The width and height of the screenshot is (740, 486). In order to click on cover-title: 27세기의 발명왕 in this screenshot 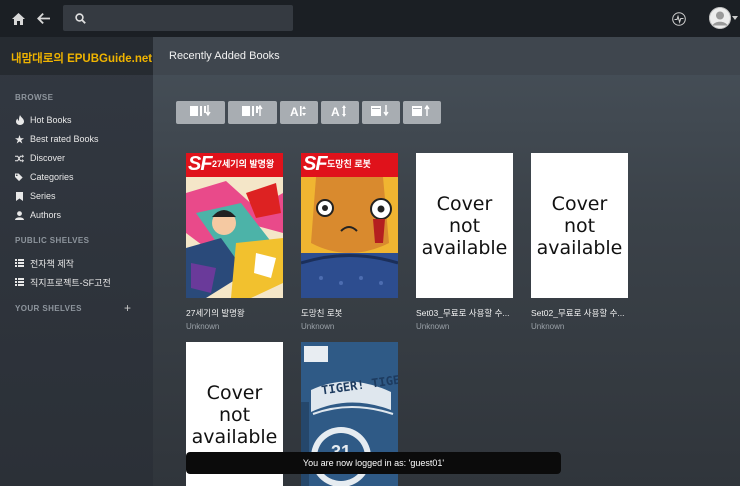, I will do `click(243, 164)`.